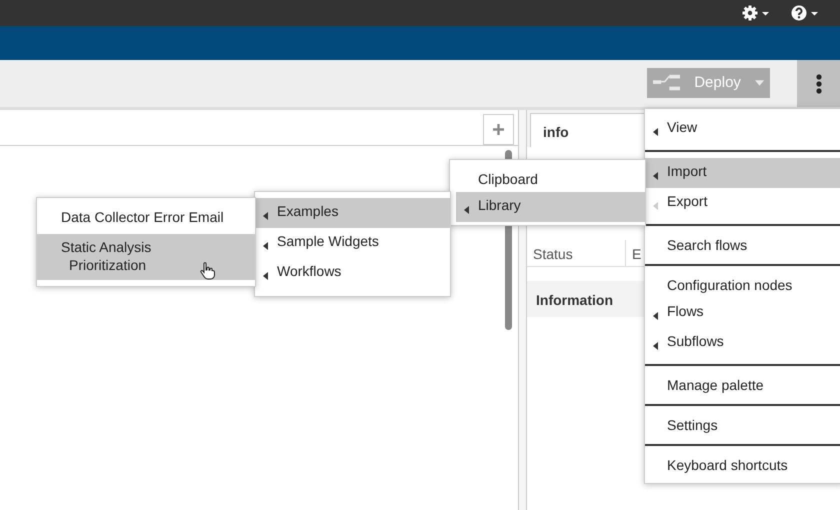 The image size is (840, 510). I want to click on menu-item: Static Analysis Prioritization, so click(146, 257).